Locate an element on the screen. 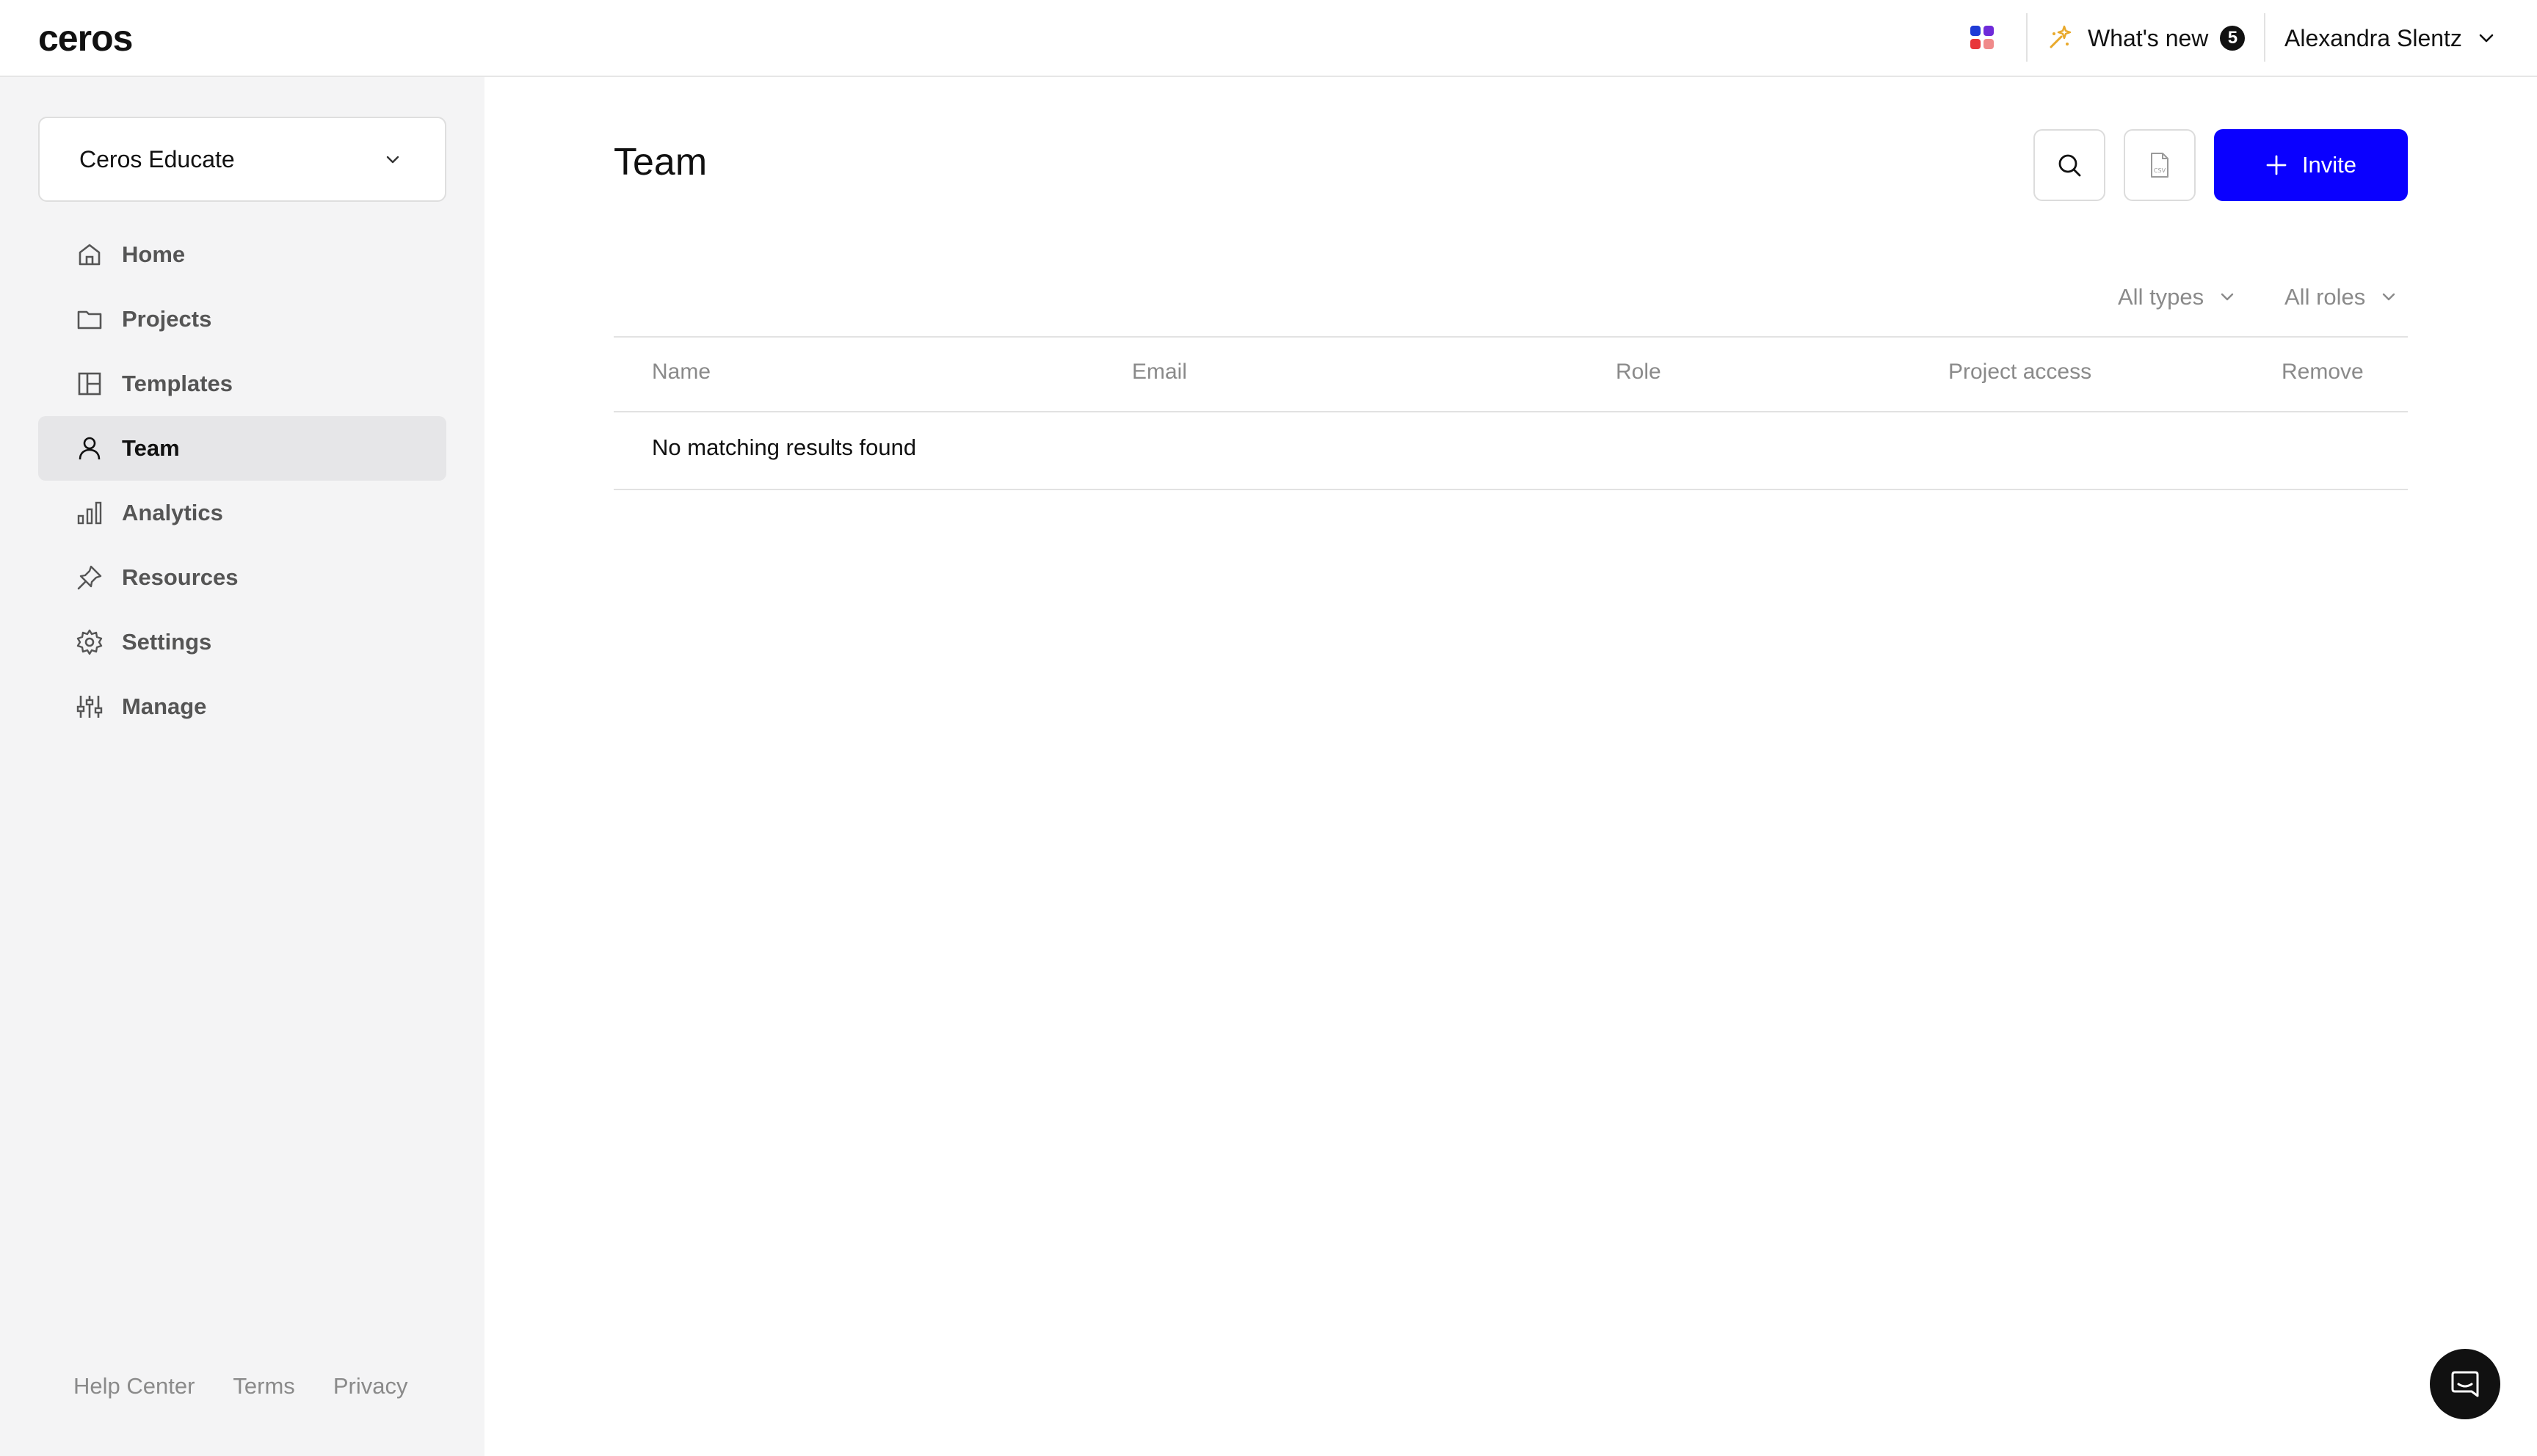 The width and height of the screenshot is (2537, 1456). search-button is located at coordinates (2069, 165).